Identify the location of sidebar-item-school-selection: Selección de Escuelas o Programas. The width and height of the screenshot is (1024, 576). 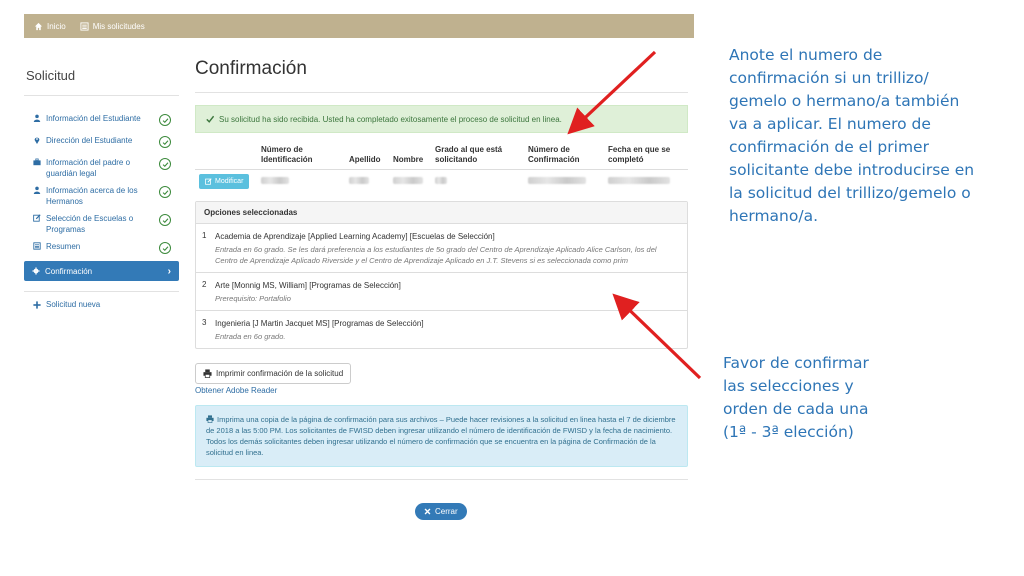
(101, 224).